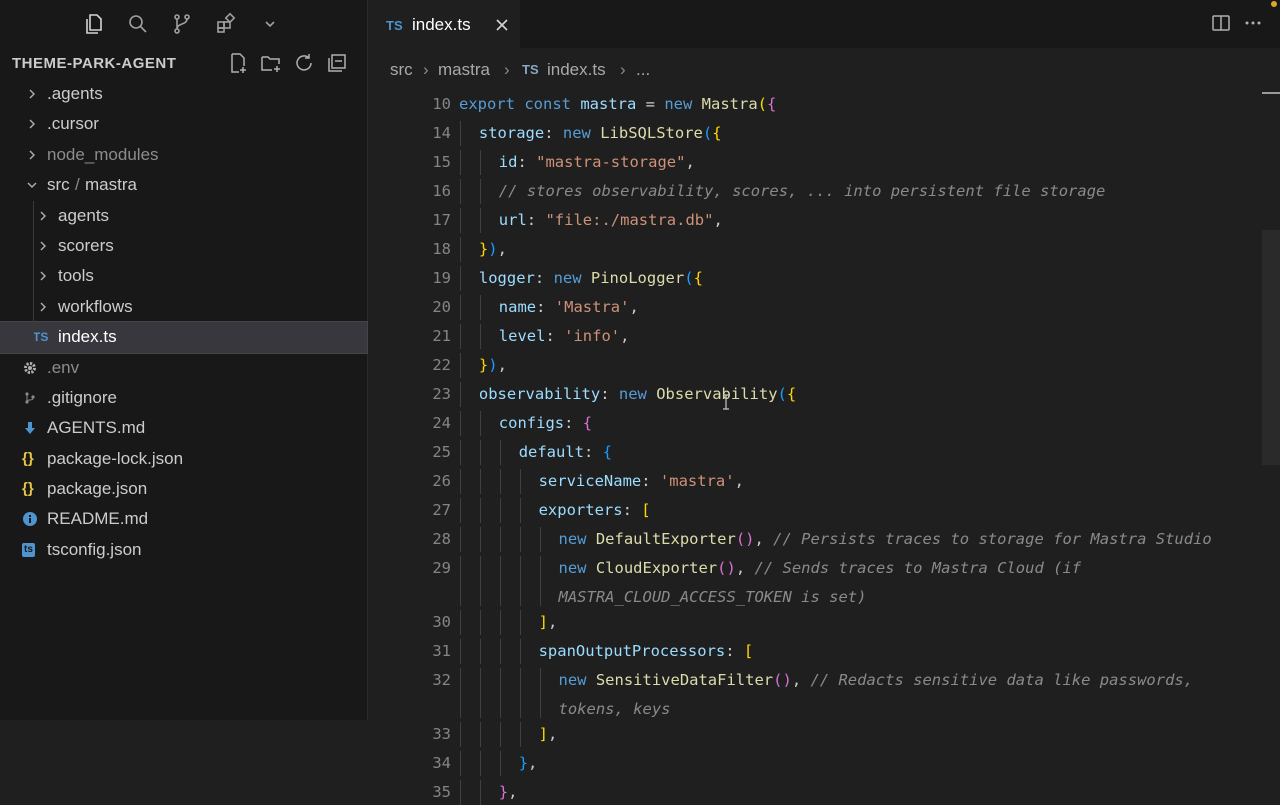  I want to click on code-token: tokens, keys, so click(614, 709).